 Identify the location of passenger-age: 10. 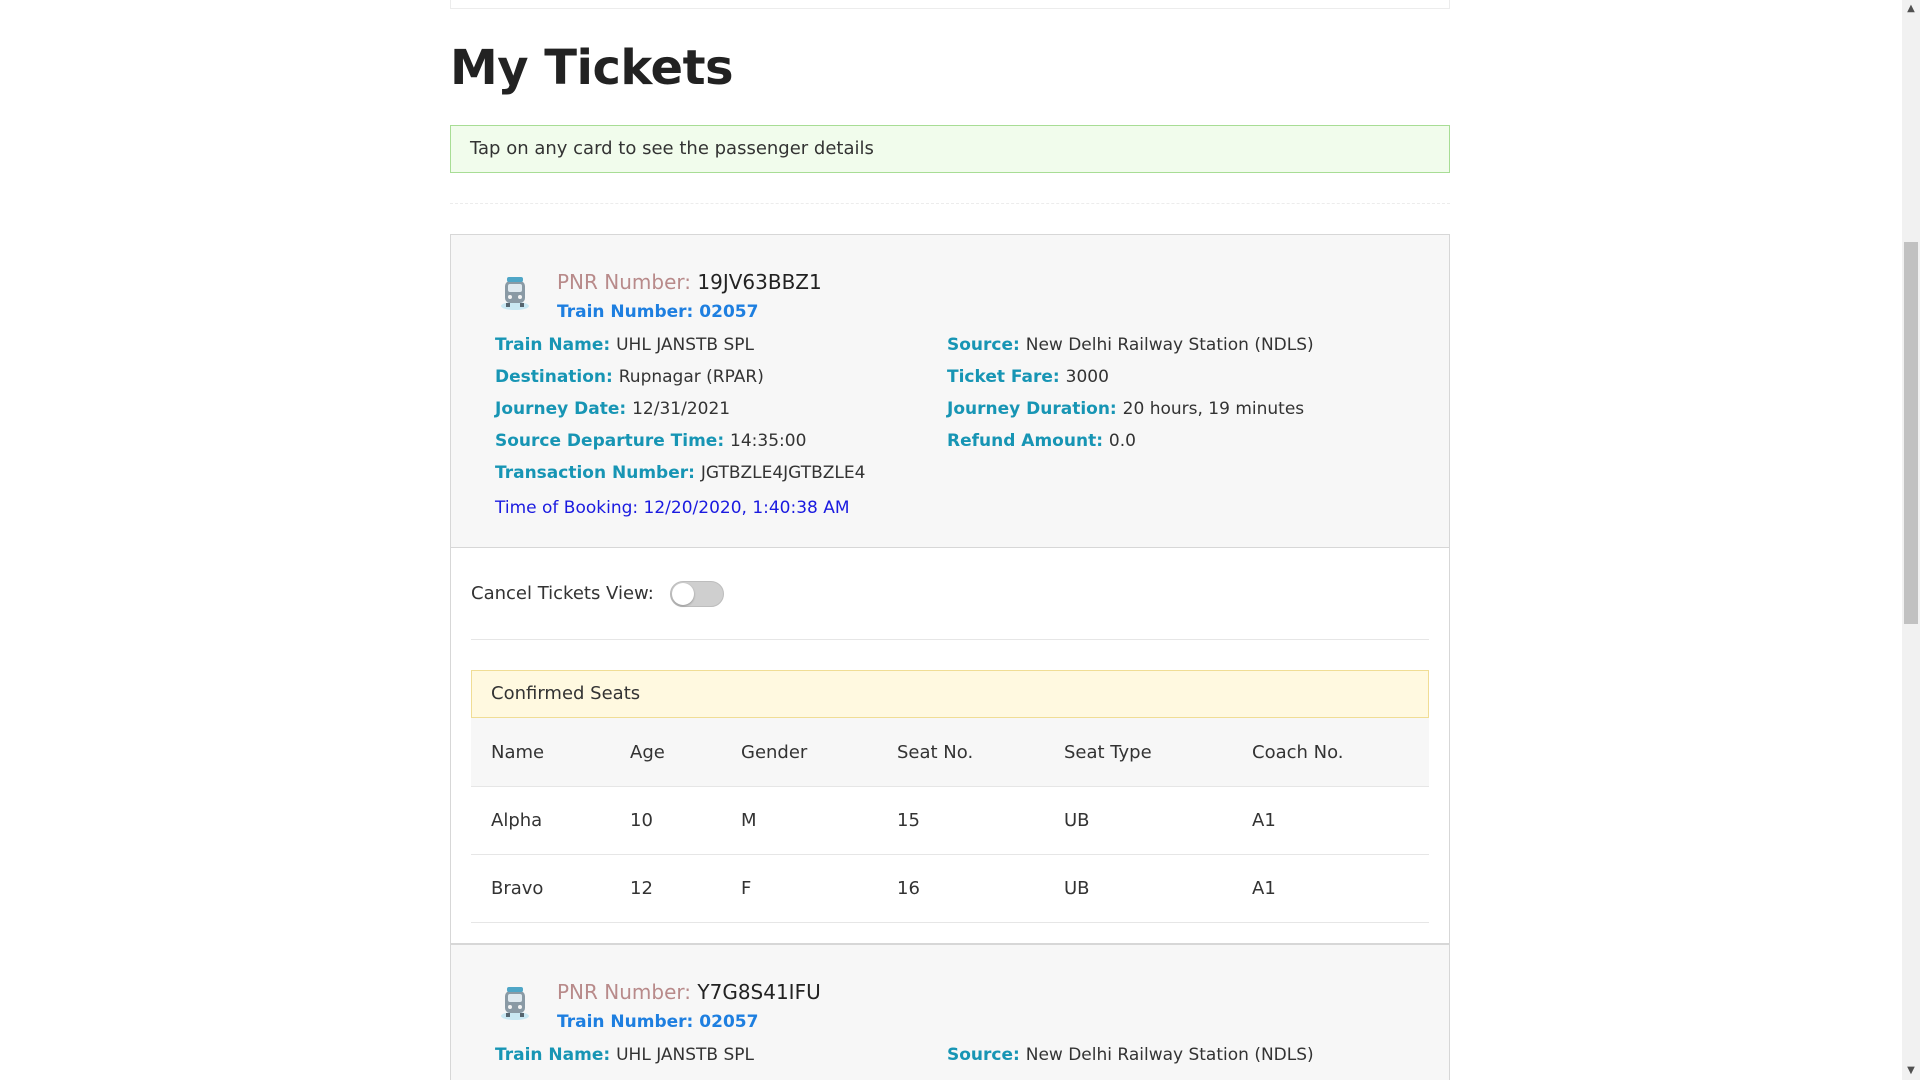
(665, 820).